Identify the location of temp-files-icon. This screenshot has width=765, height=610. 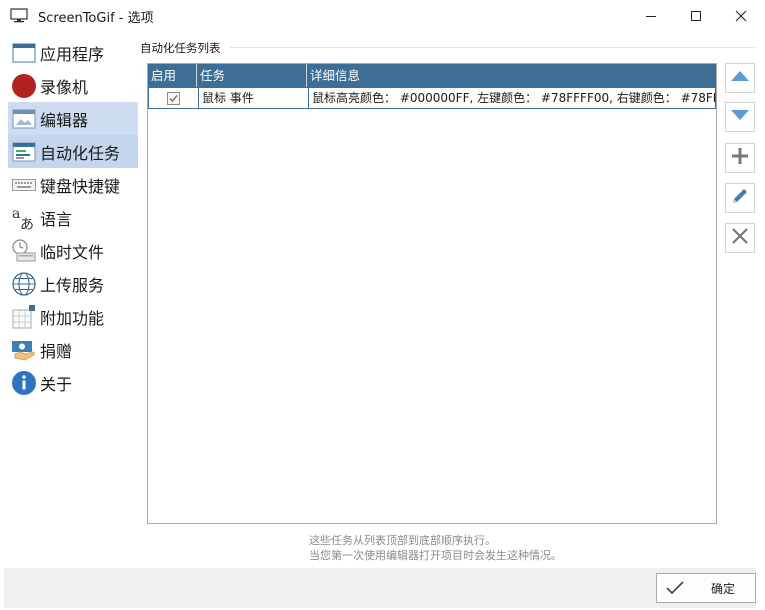
(24, 251).